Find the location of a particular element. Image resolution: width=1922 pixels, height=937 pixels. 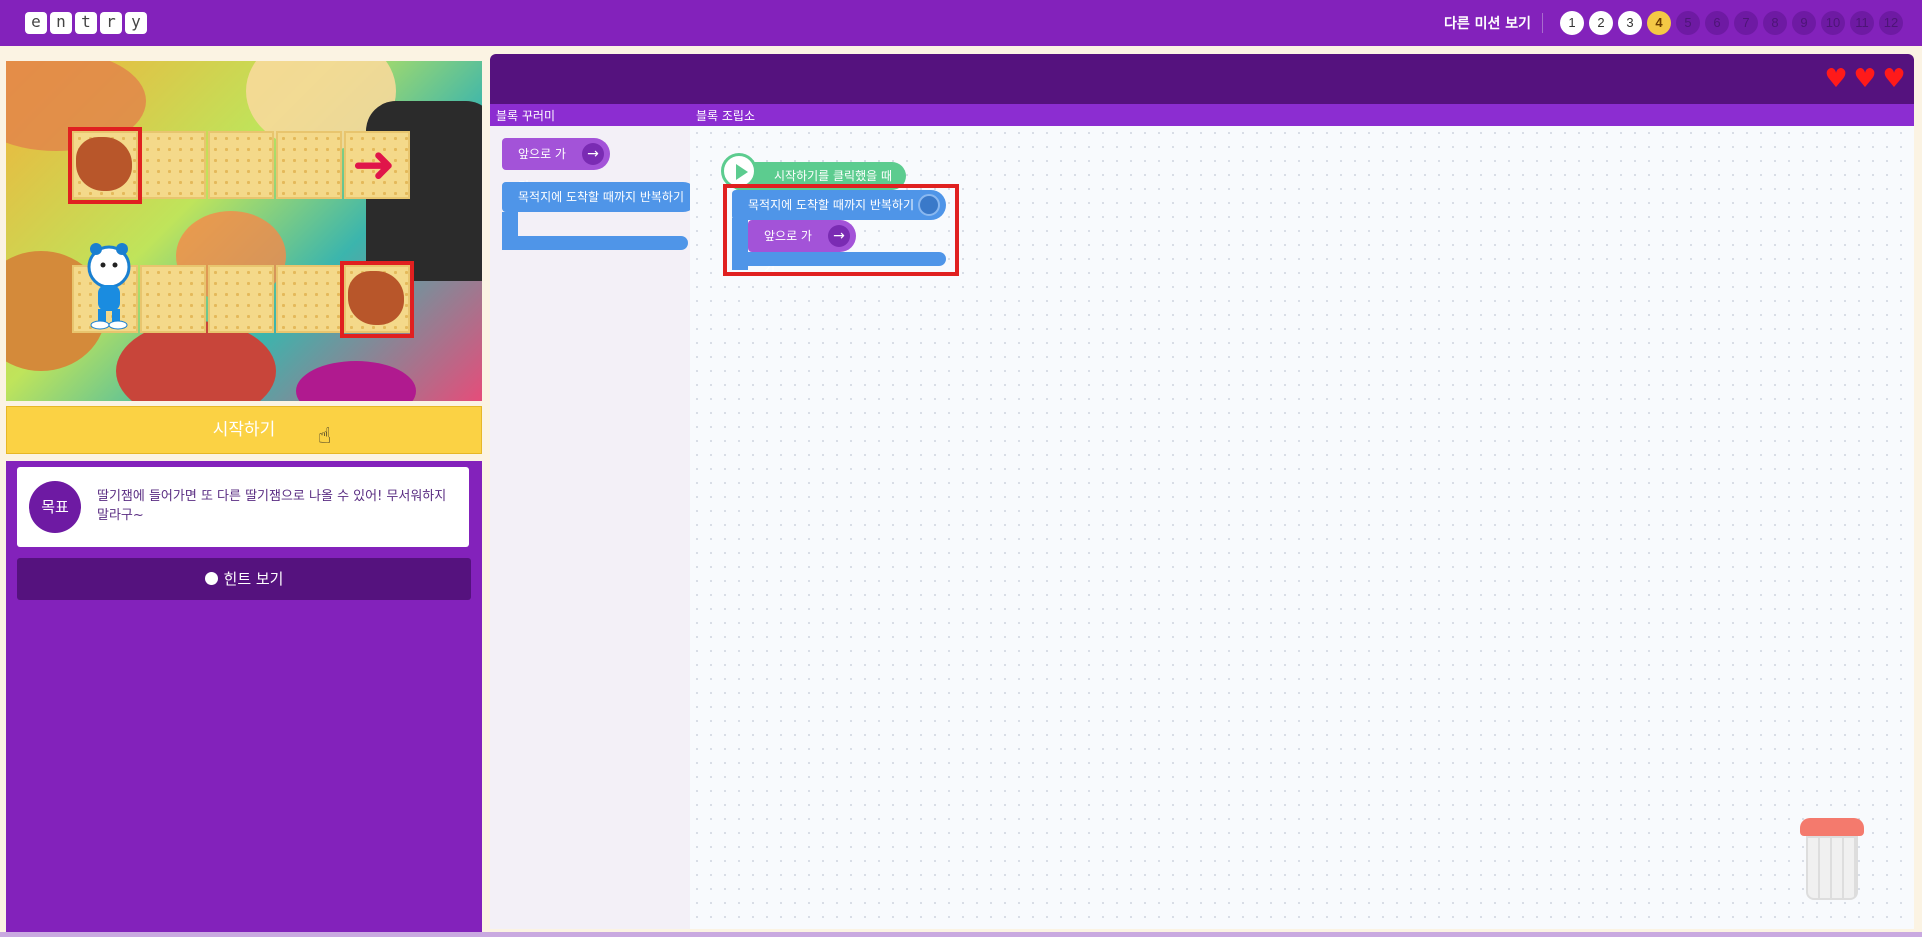

lightbulb-icon is located at coordinates (211, 578).